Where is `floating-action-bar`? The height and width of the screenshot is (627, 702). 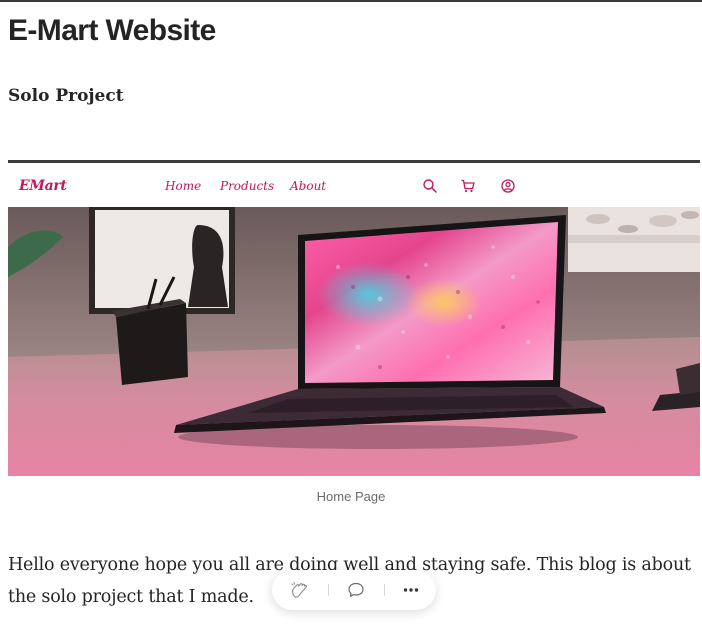
floating-action-bar is located at coordinates (354, 590).